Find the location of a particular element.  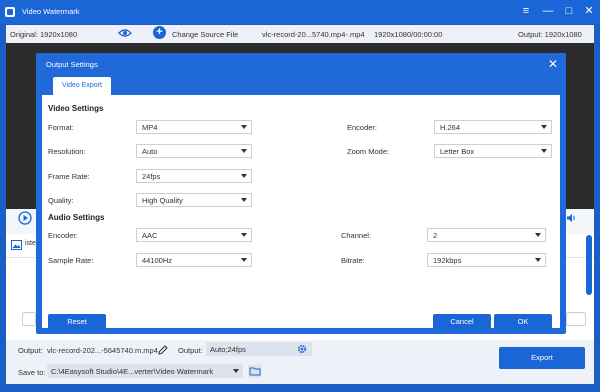

menu-icon: ≡ is located at coordinates (526, 11).